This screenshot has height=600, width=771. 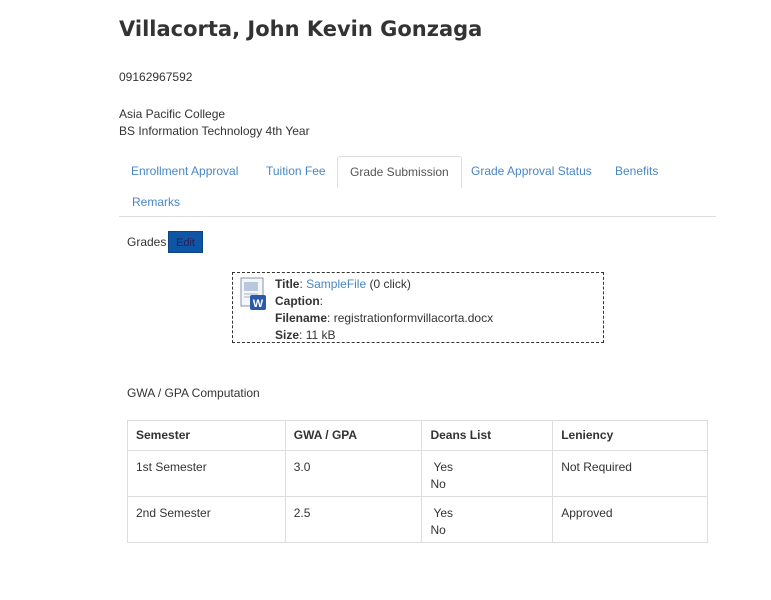 I want to click on table-header-row: Semester GWA / GPA Deans List Leniency, so click(x=417, y=435).